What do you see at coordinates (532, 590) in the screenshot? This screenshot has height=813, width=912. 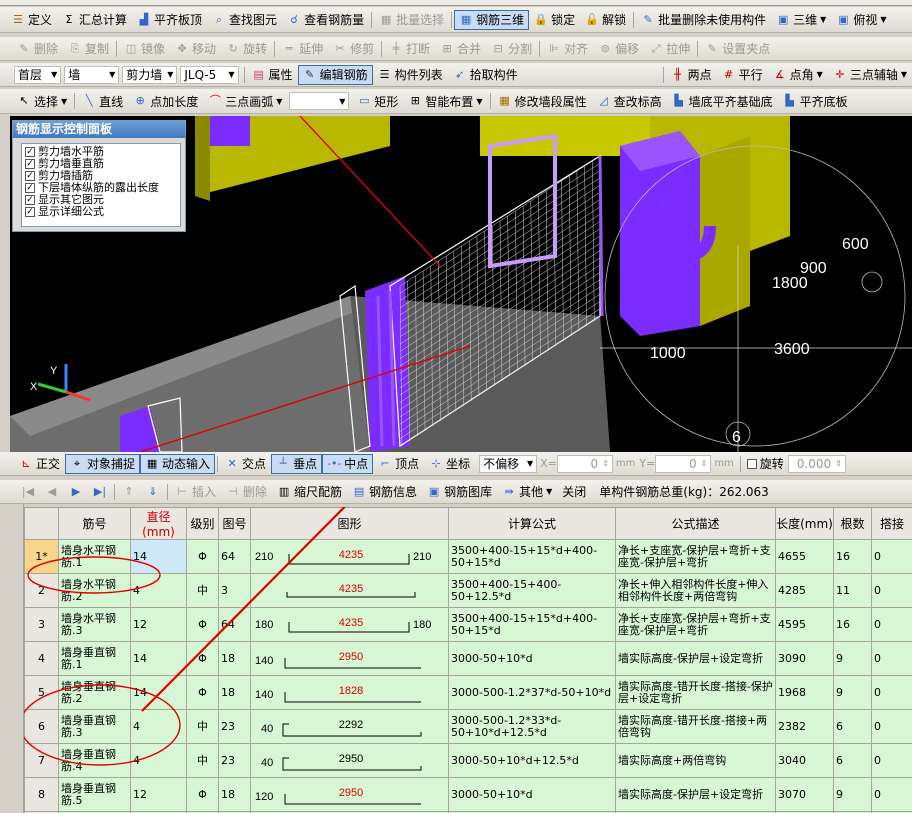 I see `cell-formula: 3500+400-15+400-50+12.5*d` at bounding box center [532, 590].